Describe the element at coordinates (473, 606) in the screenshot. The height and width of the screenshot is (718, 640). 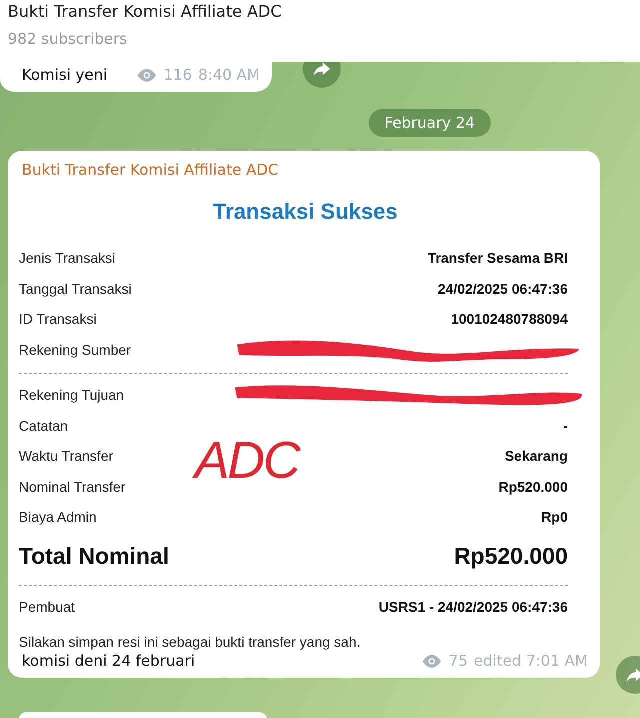
I see `field-value: USRS1 - 24/02/2025 06:47:36` at that location.